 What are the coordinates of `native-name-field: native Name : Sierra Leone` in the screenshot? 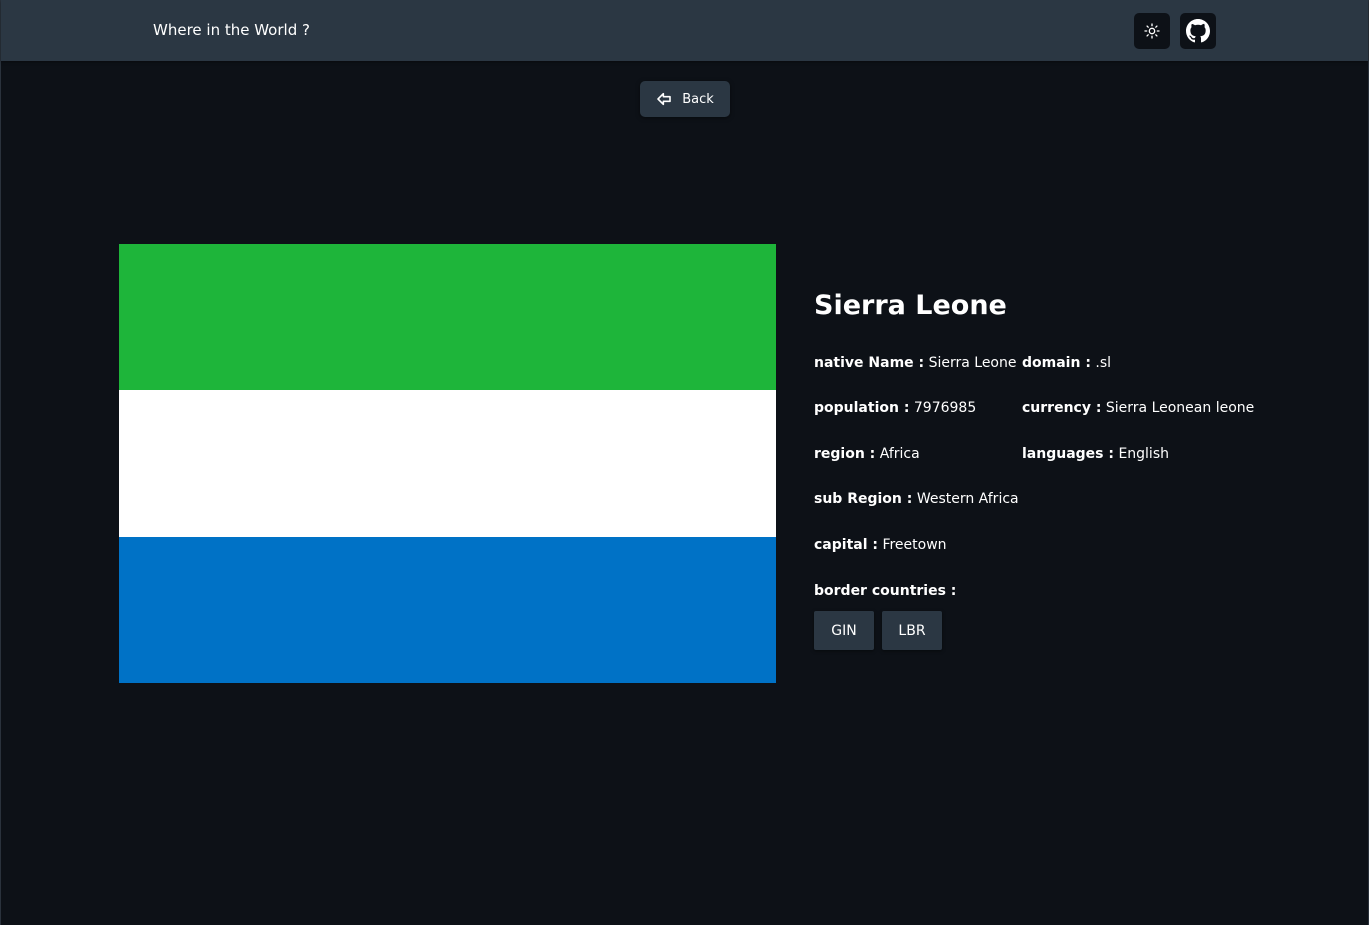 It's located at (915, 363).